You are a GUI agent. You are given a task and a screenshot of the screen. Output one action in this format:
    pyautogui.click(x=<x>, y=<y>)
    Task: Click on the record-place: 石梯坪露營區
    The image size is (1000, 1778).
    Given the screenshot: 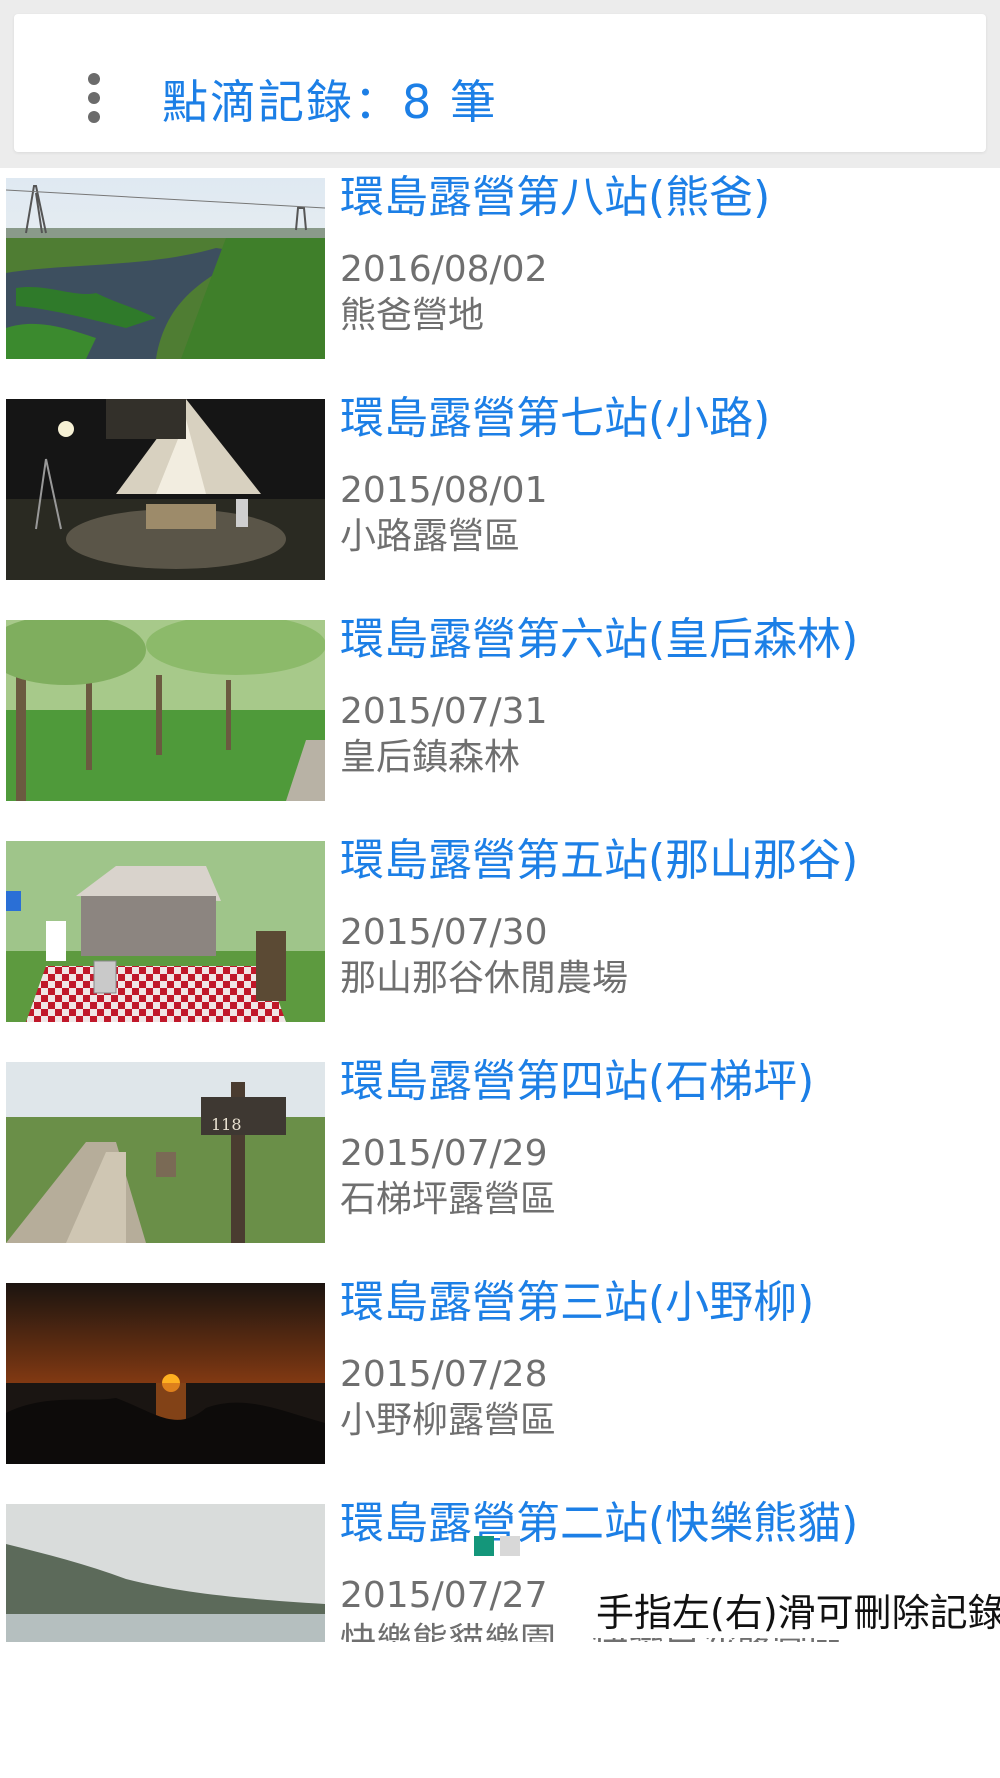 What is the action you would take?
    pyautogui.click(x=448, y=1199)
    